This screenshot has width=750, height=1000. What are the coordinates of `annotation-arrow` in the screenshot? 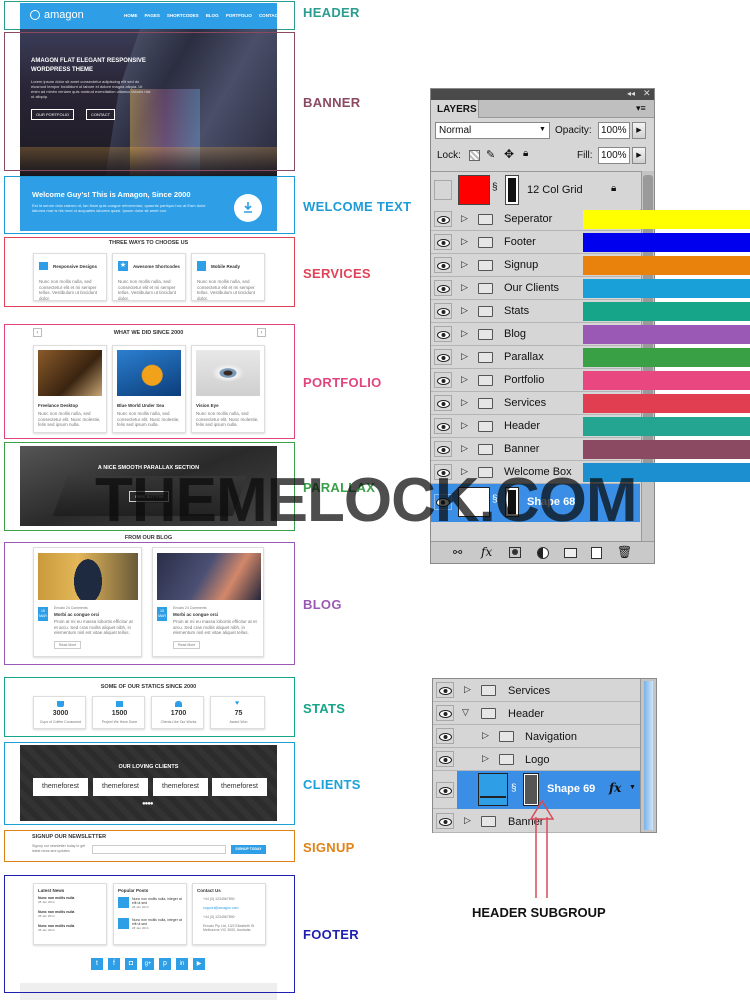 It's located at (542, 848).